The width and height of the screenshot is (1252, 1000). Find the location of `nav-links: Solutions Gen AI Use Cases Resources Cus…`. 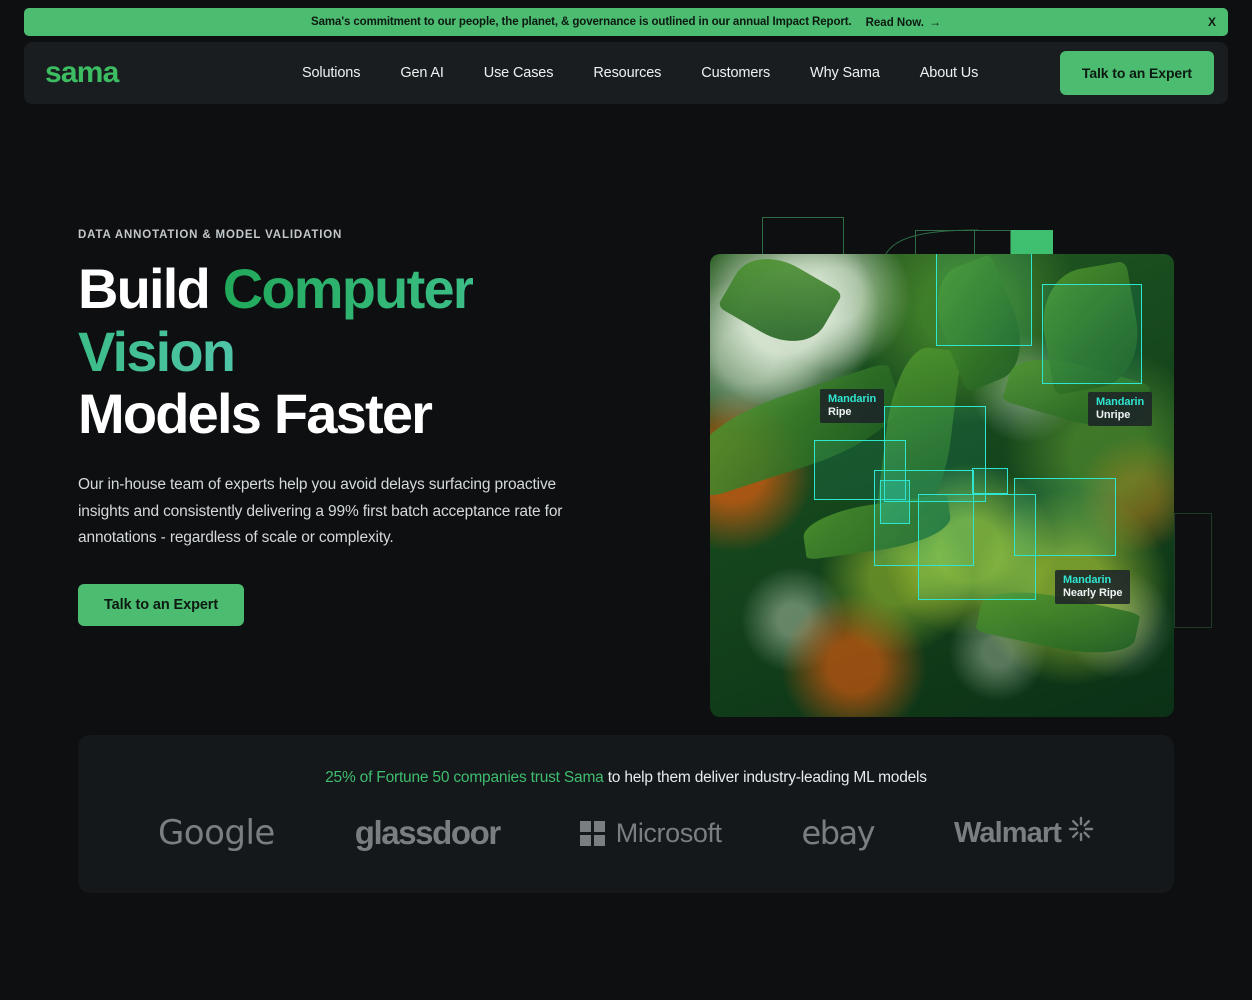

nav-links: Solutions Gen AI Use Cases Resources Cus… is located at coordinates (640, 73).